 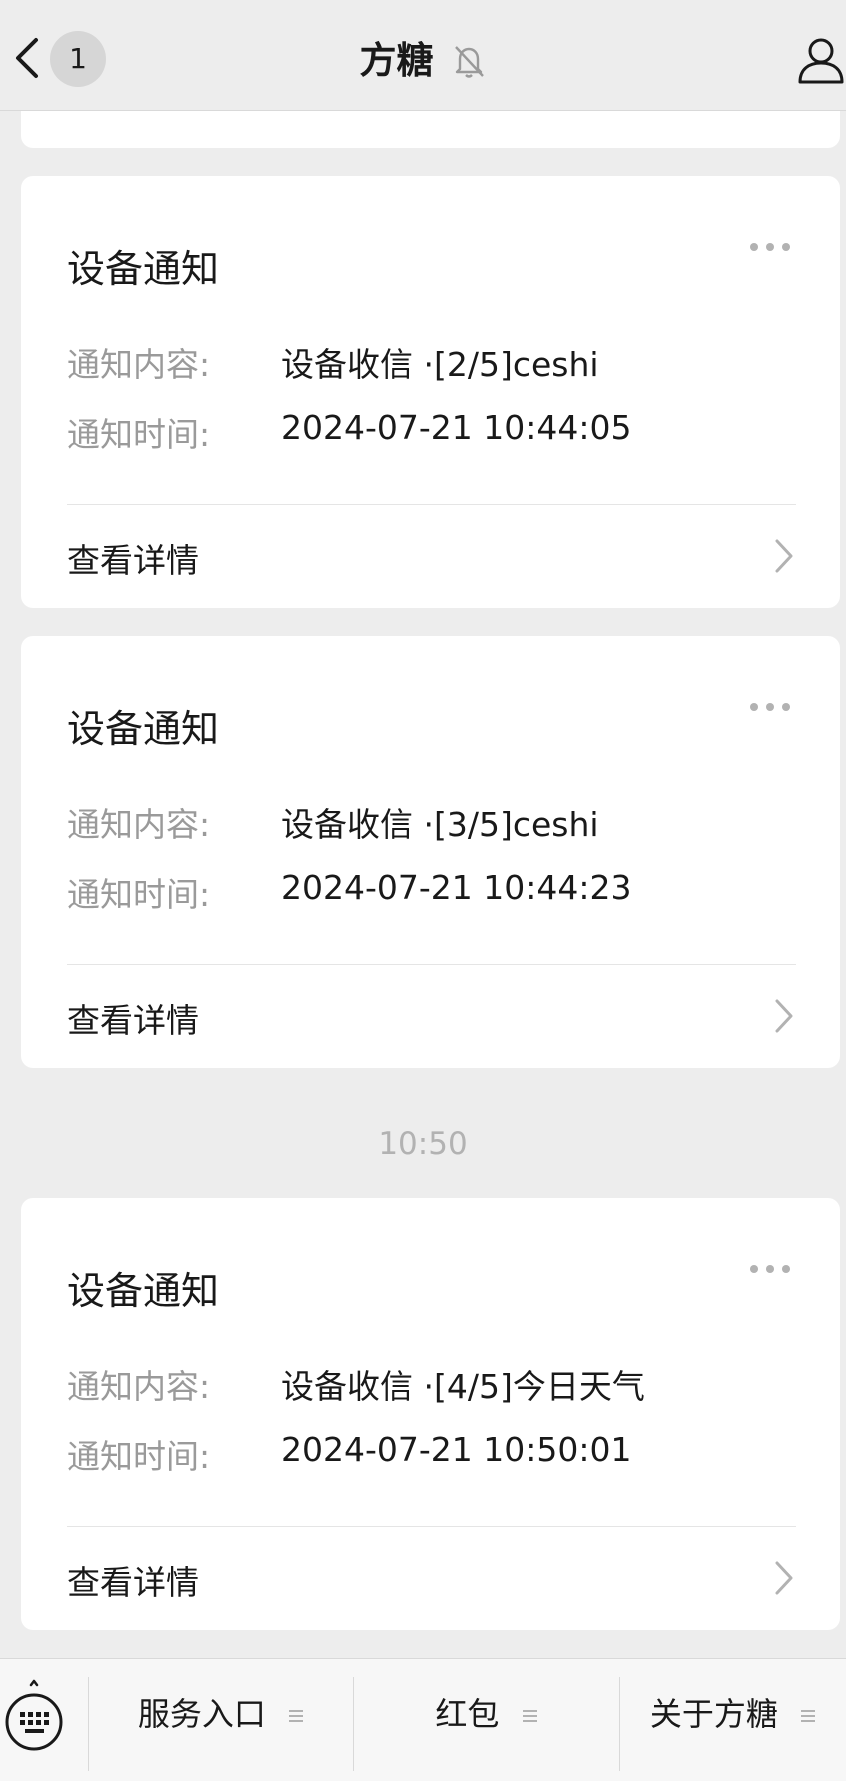 What do you see at coordinates (440, 824) in the screenshot?
I see `content-value: 设备收信 ·[3/5]ceshi` at bounding box center [440, 824].